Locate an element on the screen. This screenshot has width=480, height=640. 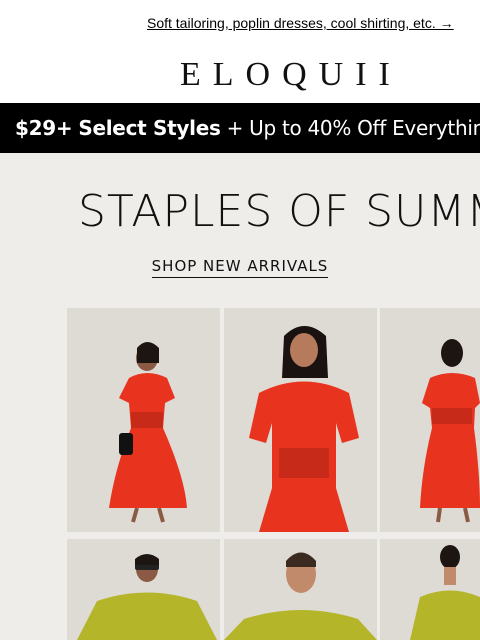
green-top-illustration is located at coordinates (143, 589).